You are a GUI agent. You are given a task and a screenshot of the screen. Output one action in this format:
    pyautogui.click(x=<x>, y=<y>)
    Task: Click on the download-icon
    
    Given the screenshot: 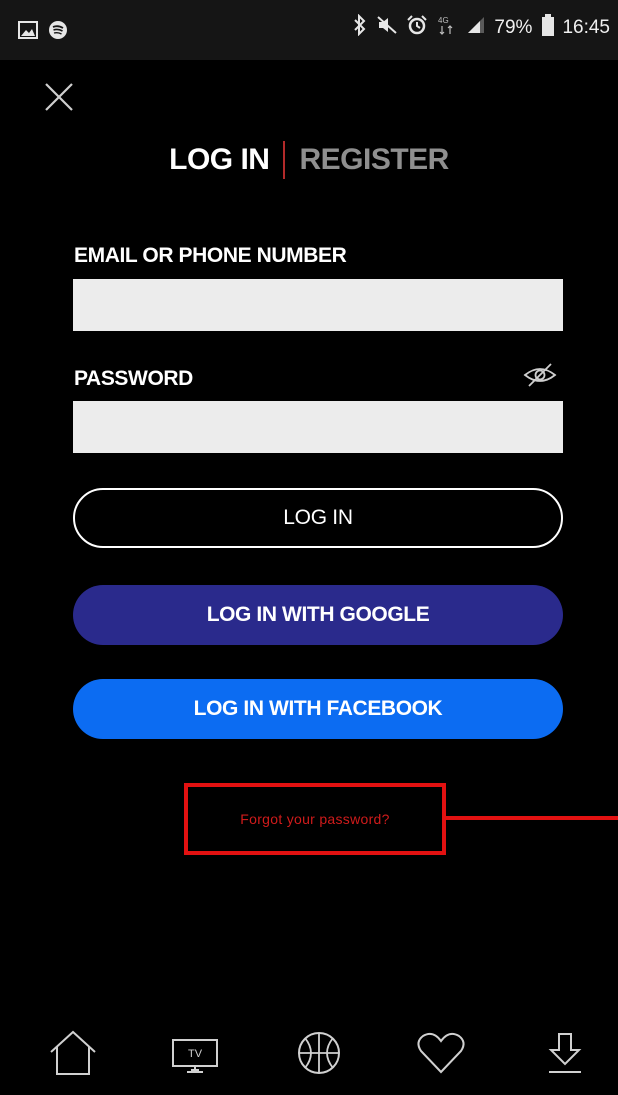 What is the action you would take?
    pyautogui.click(x=565, y=1053)
    